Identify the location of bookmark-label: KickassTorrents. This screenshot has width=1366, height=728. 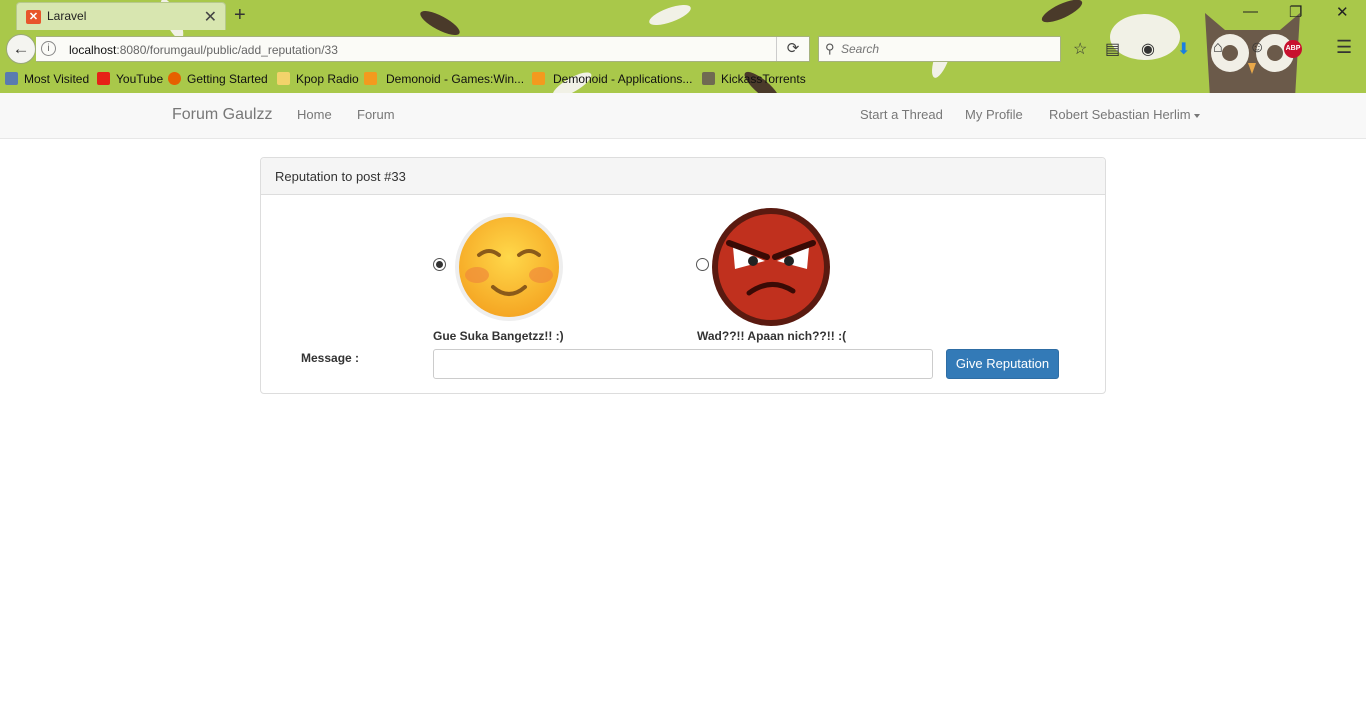
(763, 79).